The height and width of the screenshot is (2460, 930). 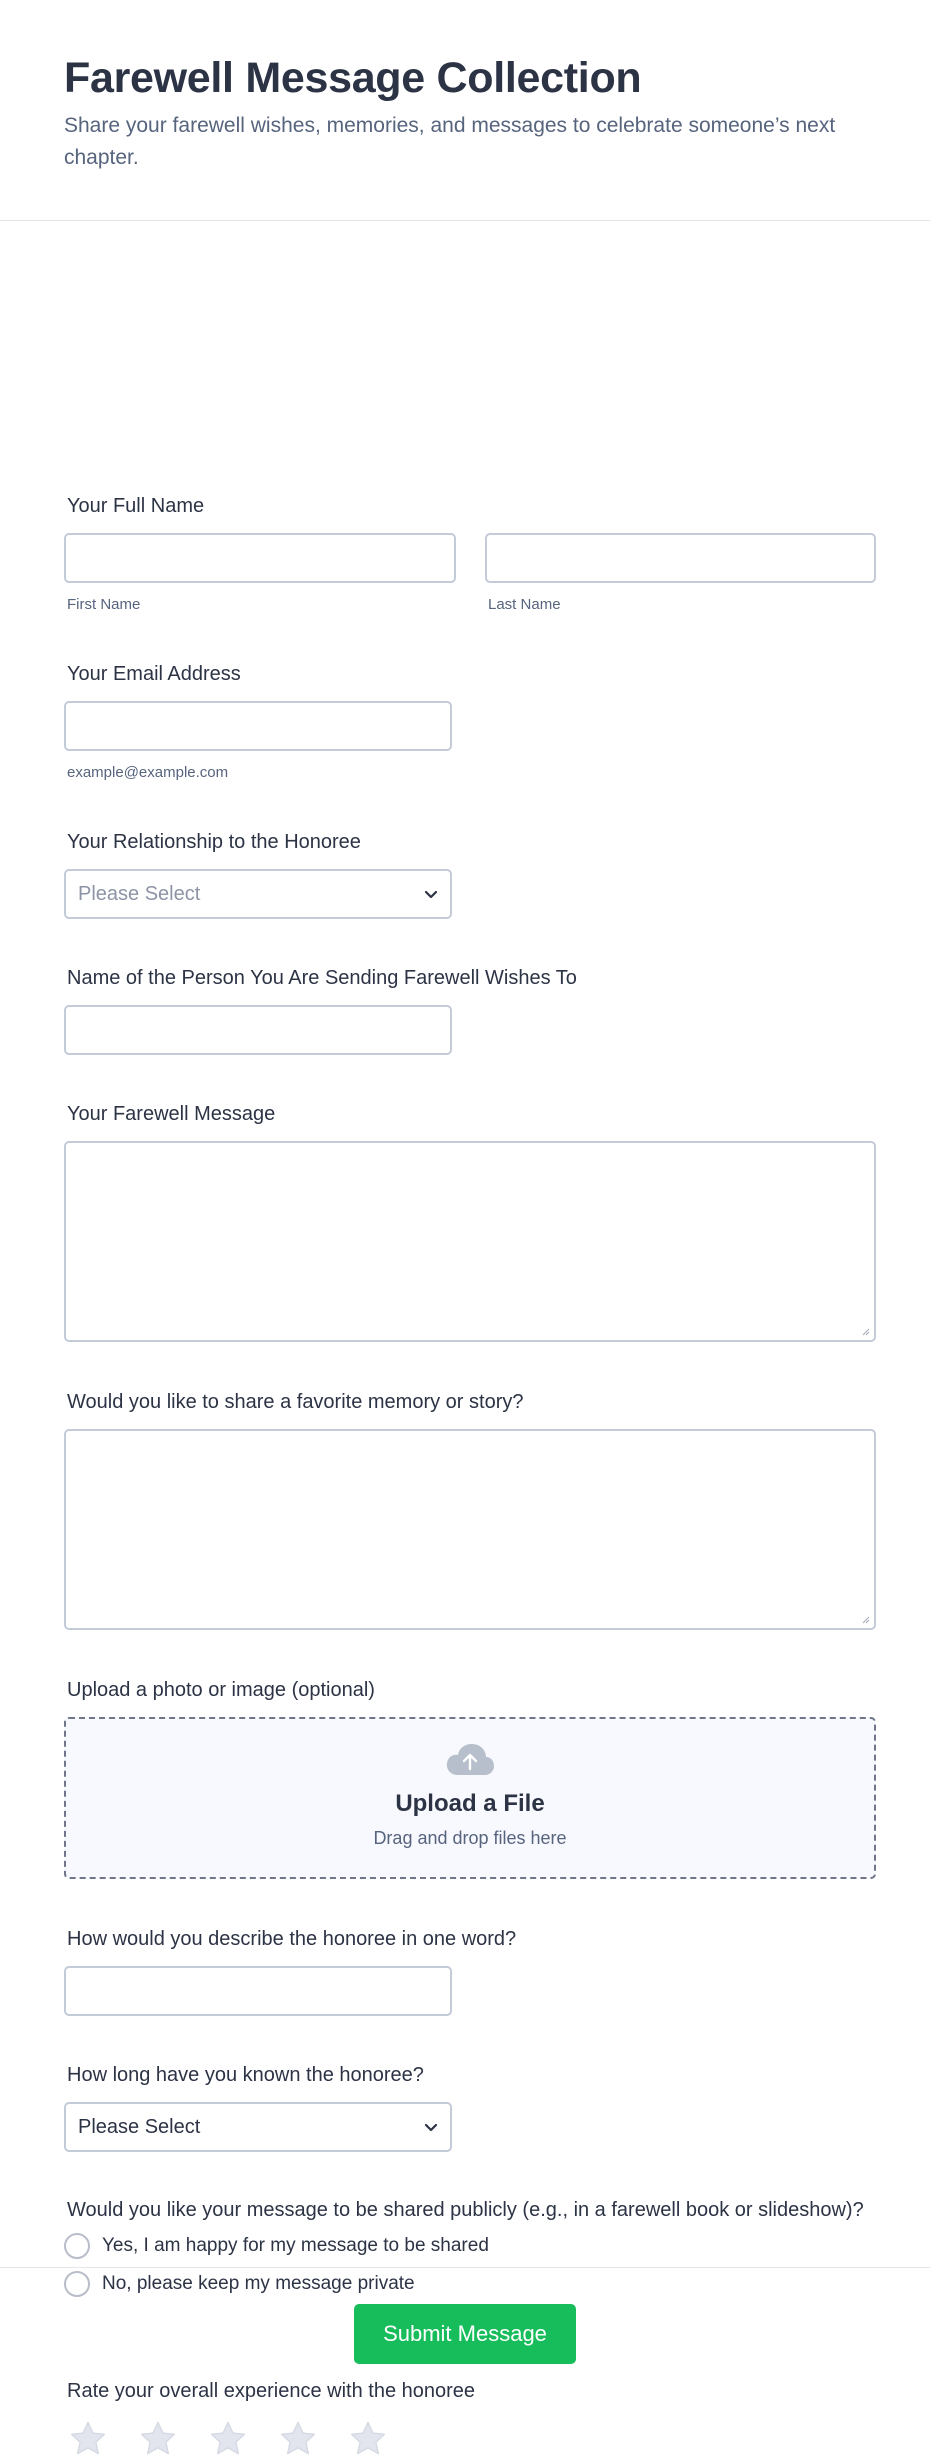 What do you see at coordinates (470, 1762) in the screenshot?
I see `cloud-upload-icon` at bounding box center [470, 1762].